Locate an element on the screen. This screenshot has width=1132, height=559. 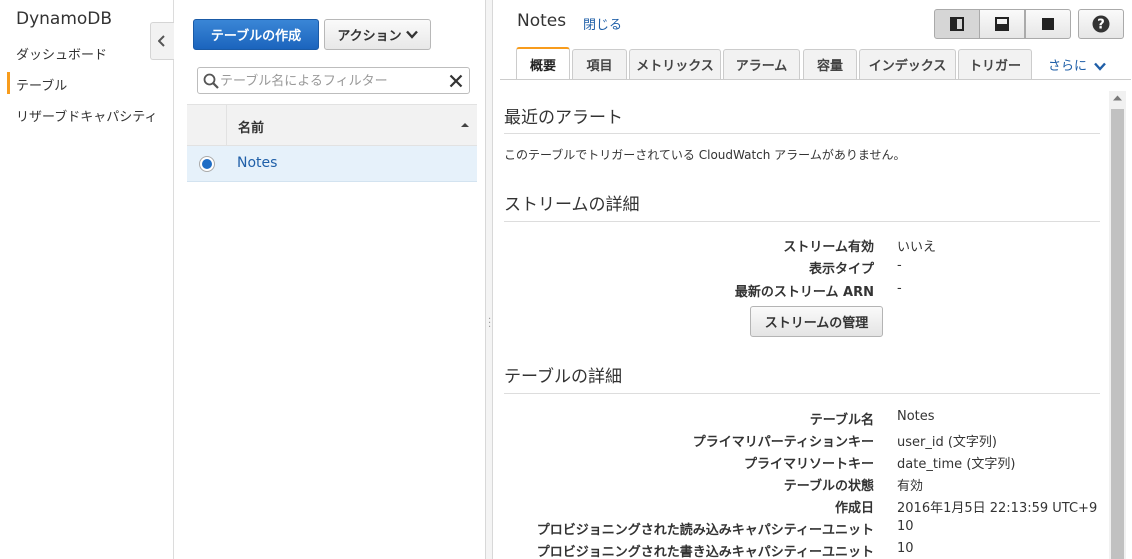
collapse-nav-button is located at coordinates (162, 41).